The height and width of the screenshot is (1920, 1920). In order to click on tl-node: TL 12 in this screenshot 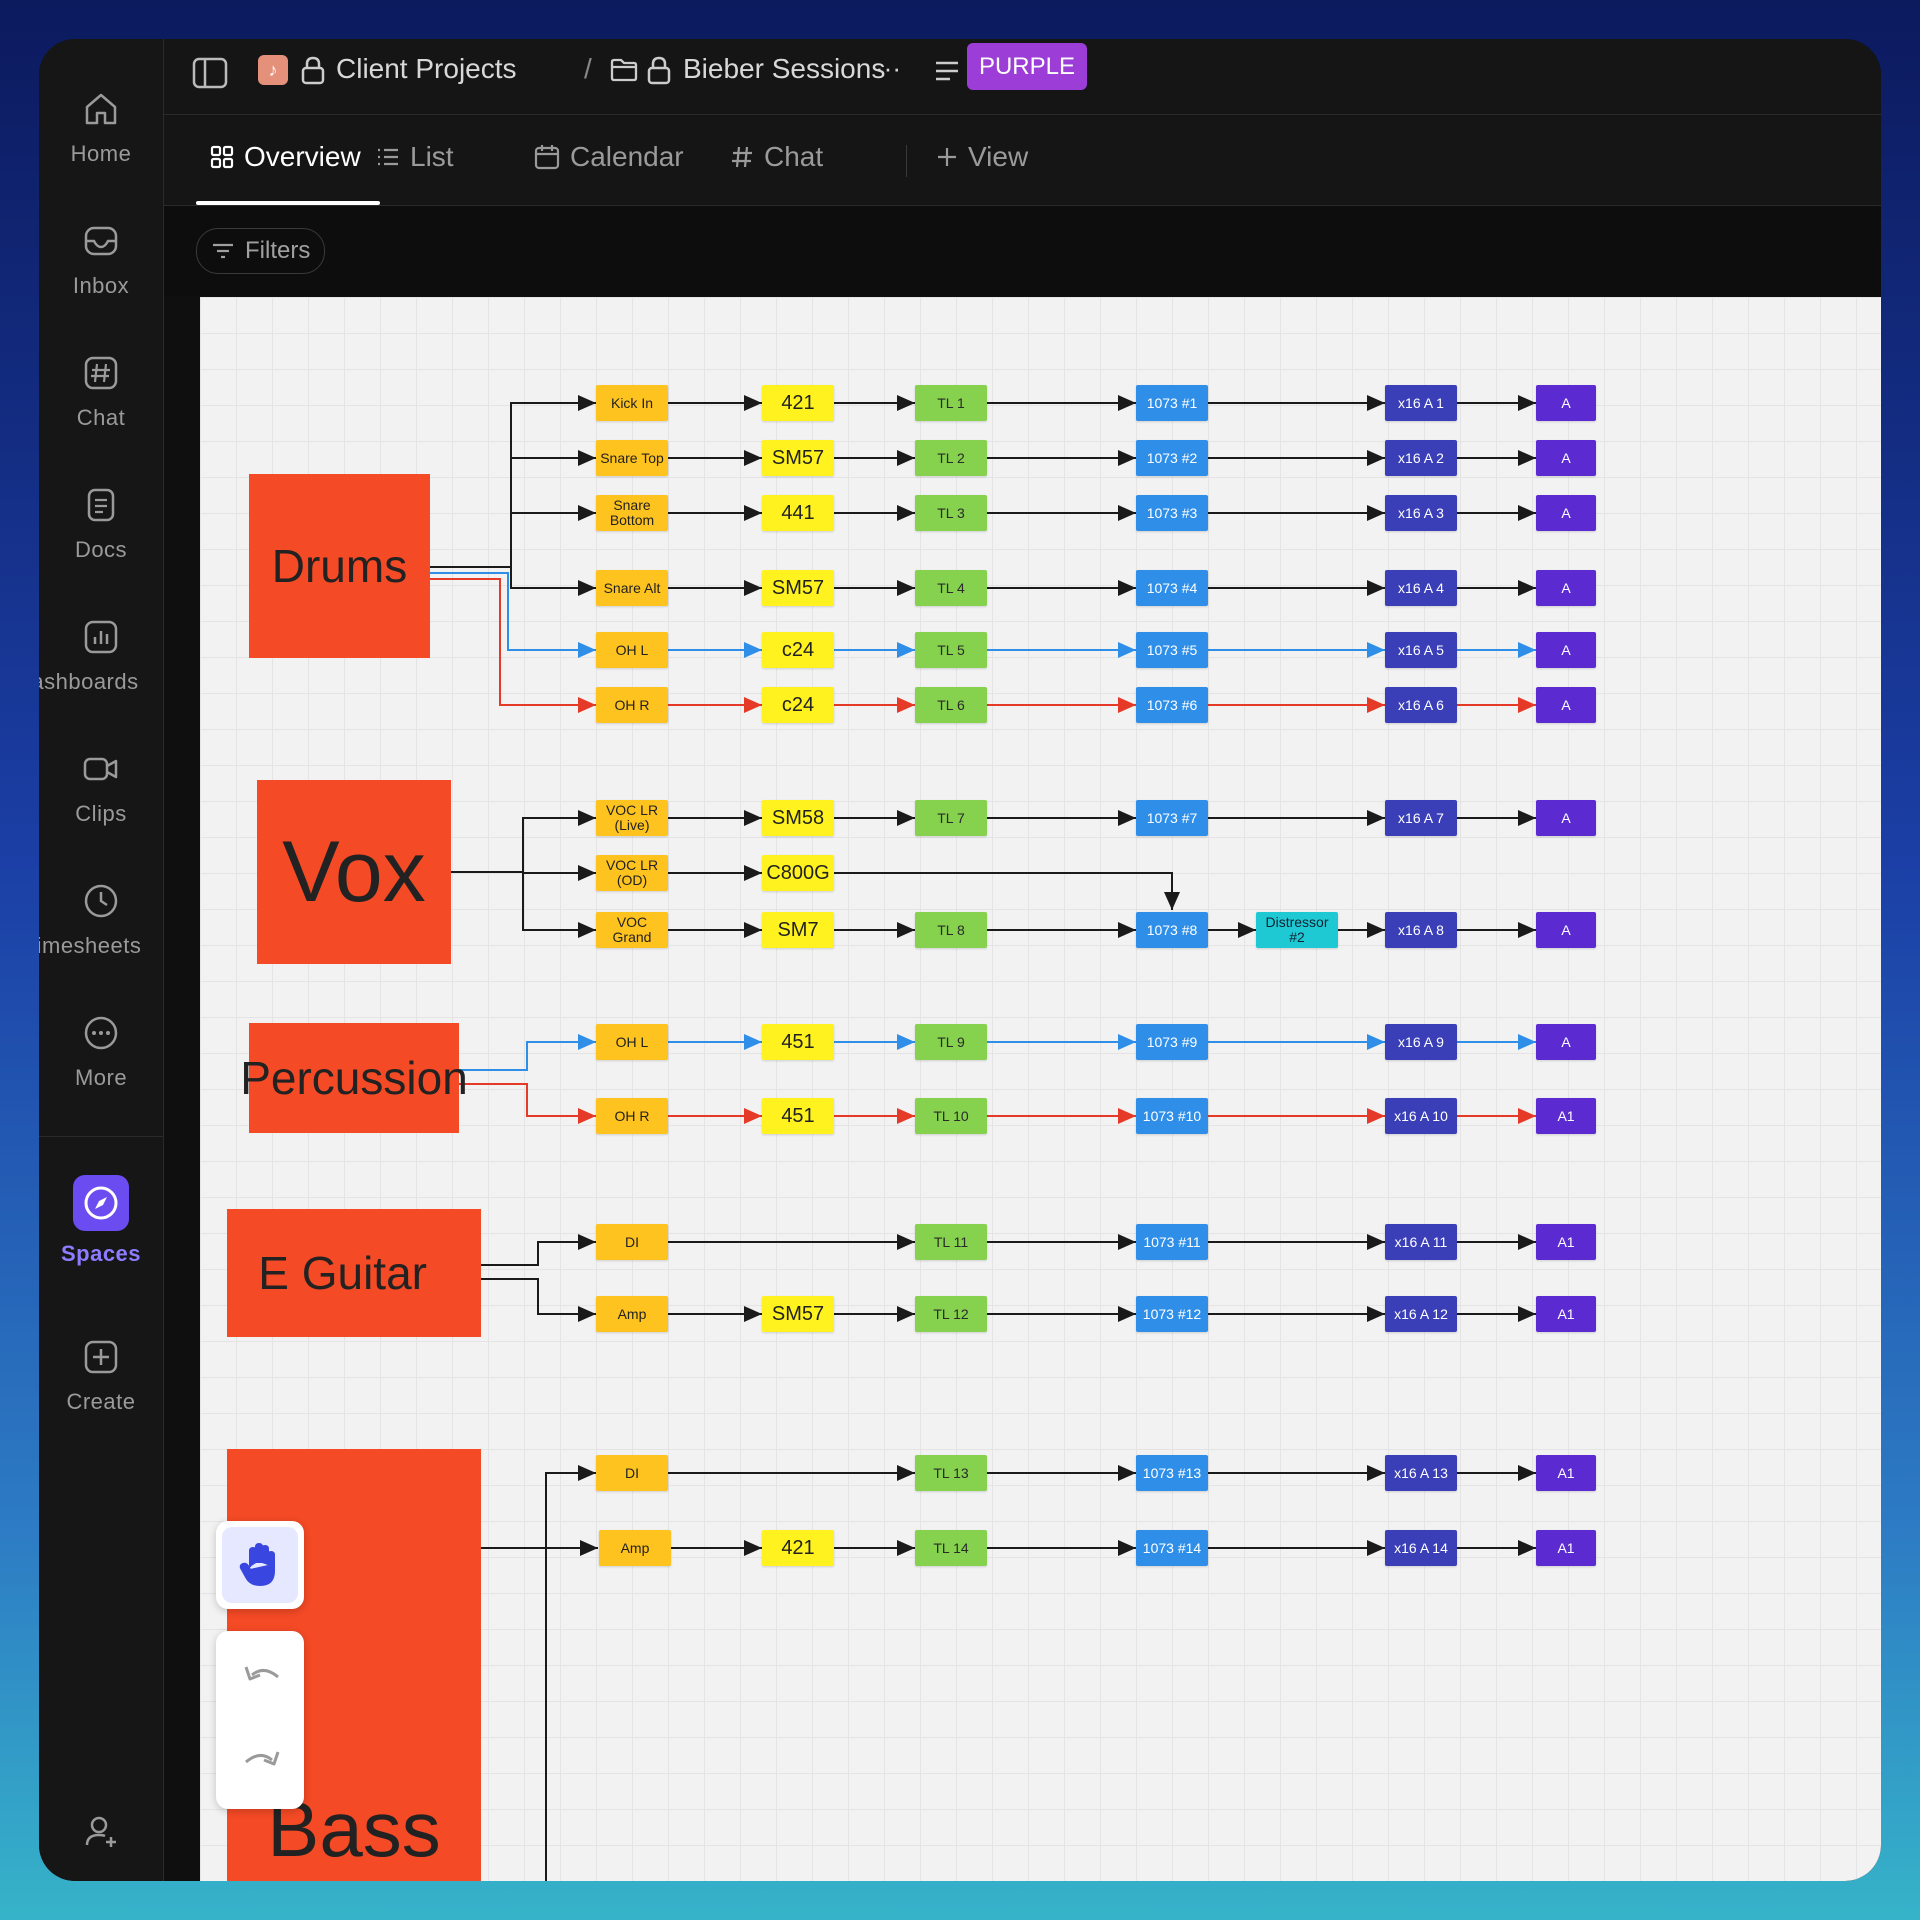, I will do `click(951, 1314)`.